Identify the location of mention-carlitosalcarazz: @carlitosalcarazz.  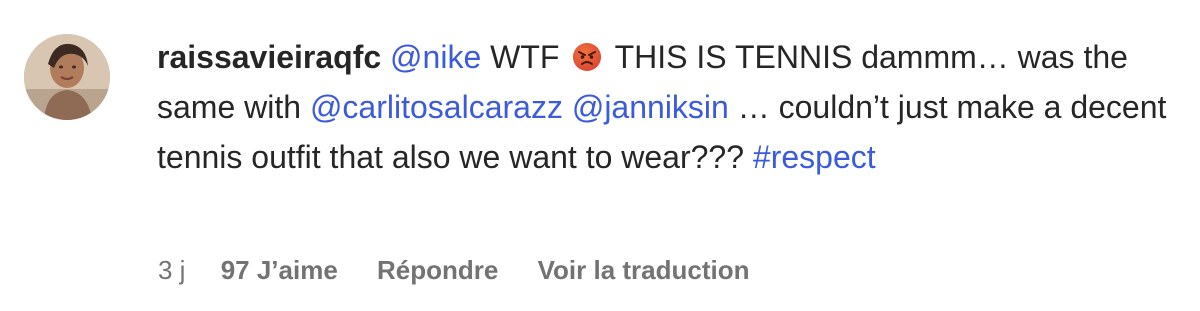
(436, 107).